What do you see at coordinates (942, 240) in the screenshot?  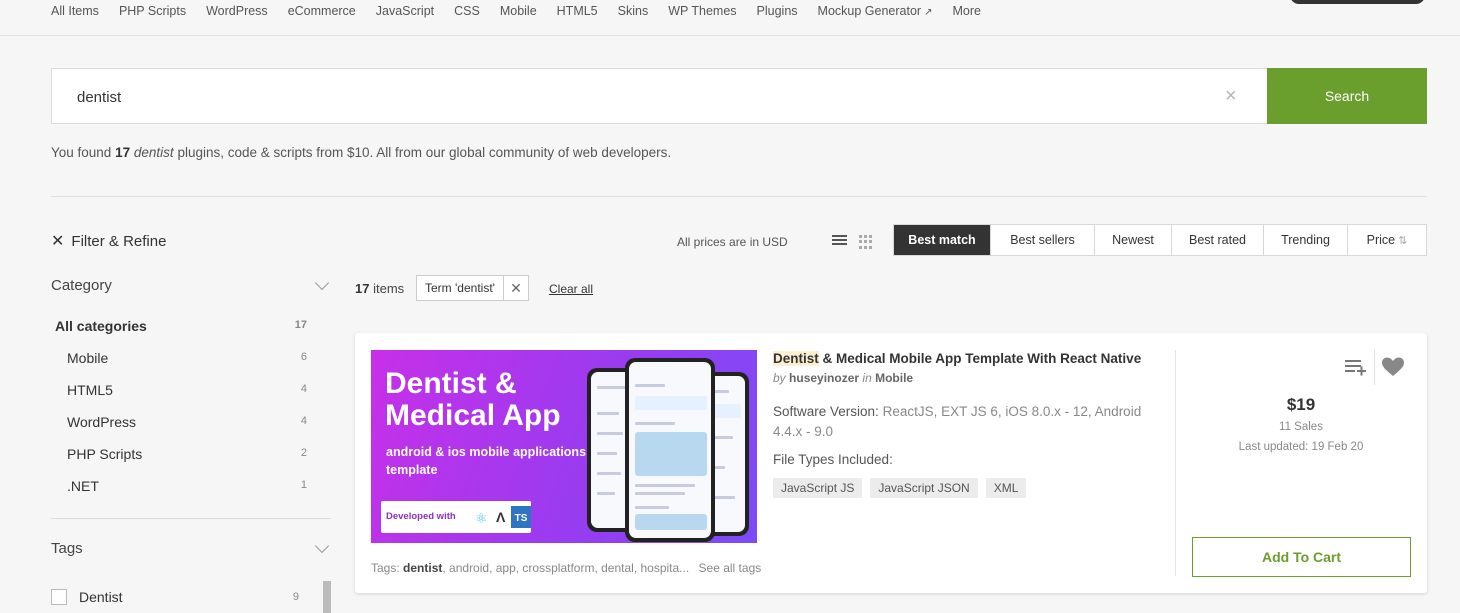 I see `sort-best-match: Best match` at bounding box center [942, 240].